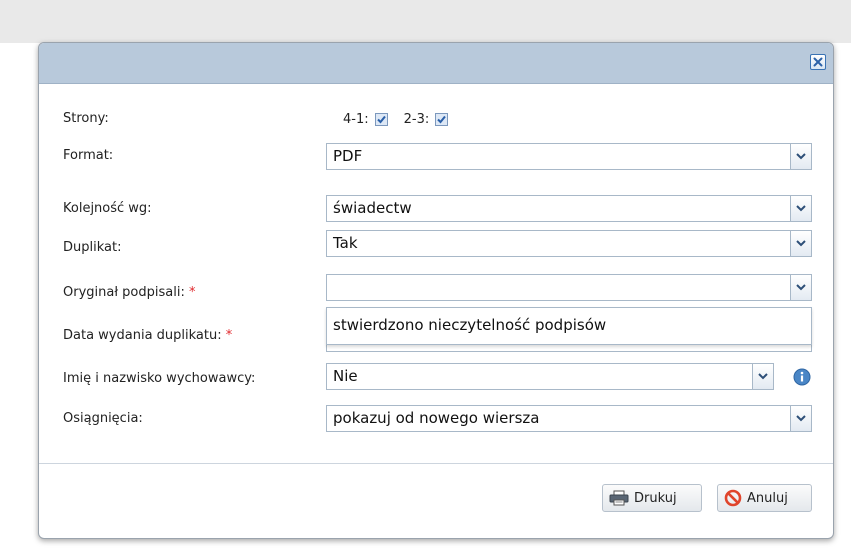 This screenshot has width=851, height=554. I want to click on format-select: PDF, so click(569, 156).